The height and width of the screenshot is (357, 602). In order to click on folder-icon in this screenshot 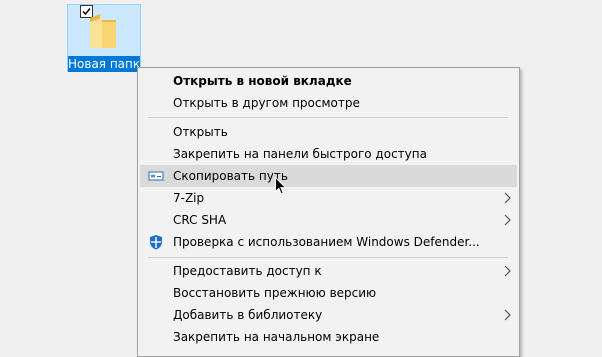, I will do `click(103, 31)`.